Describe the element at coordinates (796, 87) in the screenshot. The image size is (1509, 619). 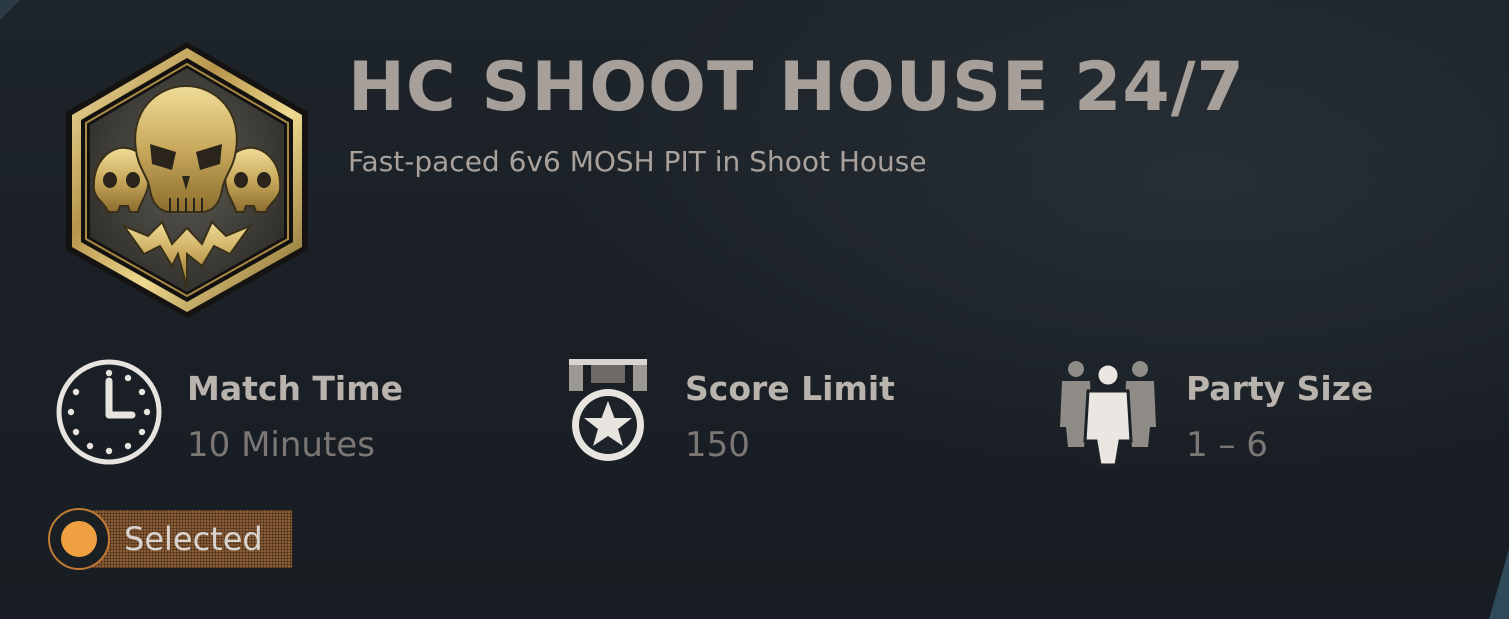
I see `mode-title: HC SHOOT HOUSE 24/7` at that location.